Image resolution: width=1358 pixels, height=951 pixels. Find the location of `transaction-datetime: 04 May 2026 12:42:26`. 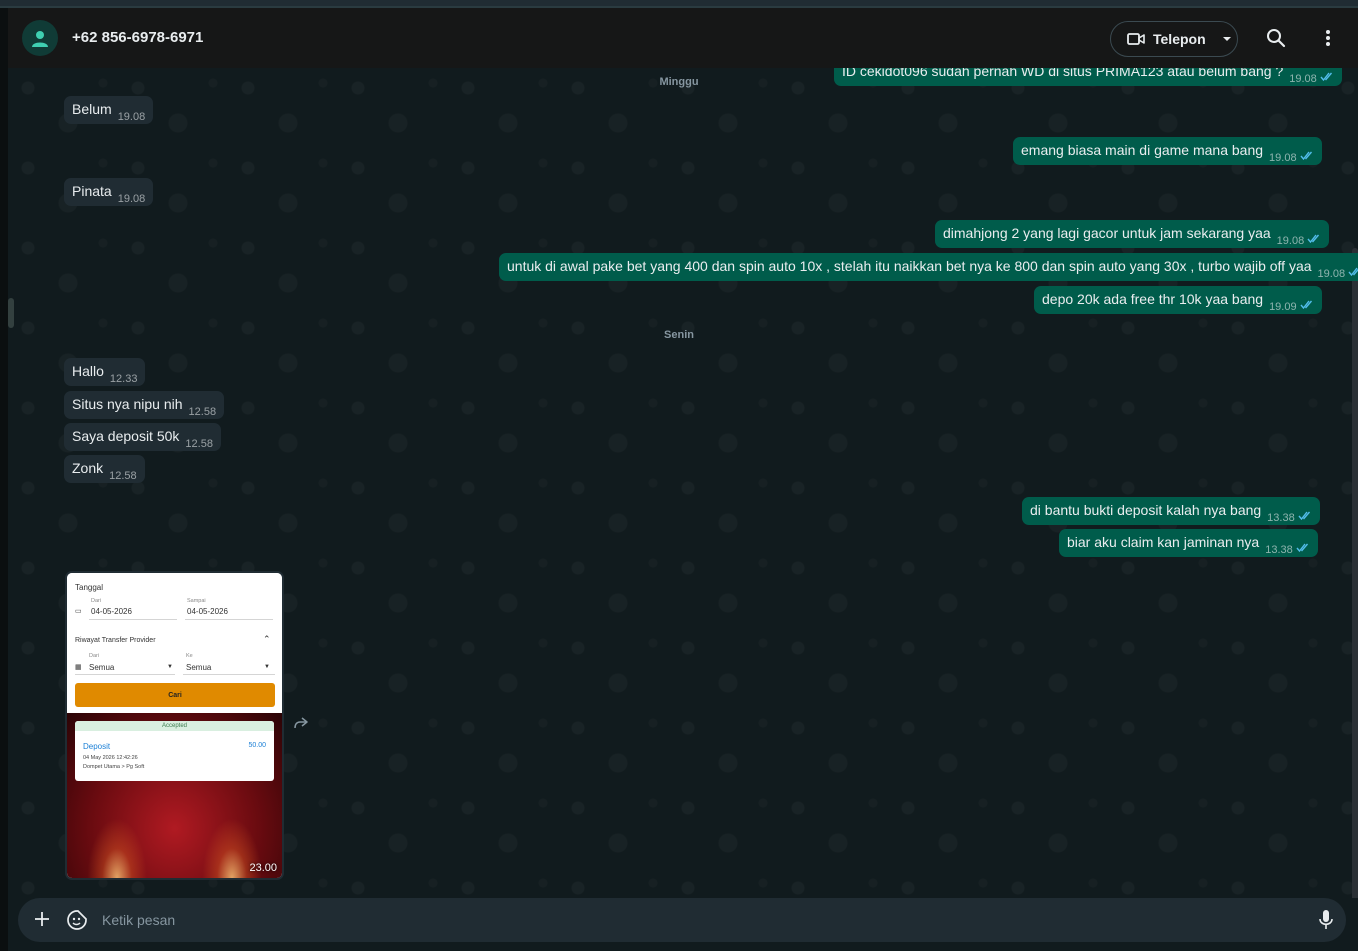

transaction-datetime: 04 May 2026 12:42:26 is located at coordinates (110, 758).